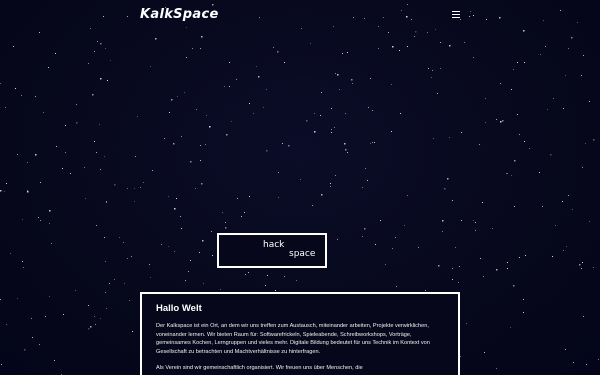  What do you see at coordinates (274, 245) in the screenshot?
I see `hackspace-logo-top: hack` at bounding box center [274, 245].